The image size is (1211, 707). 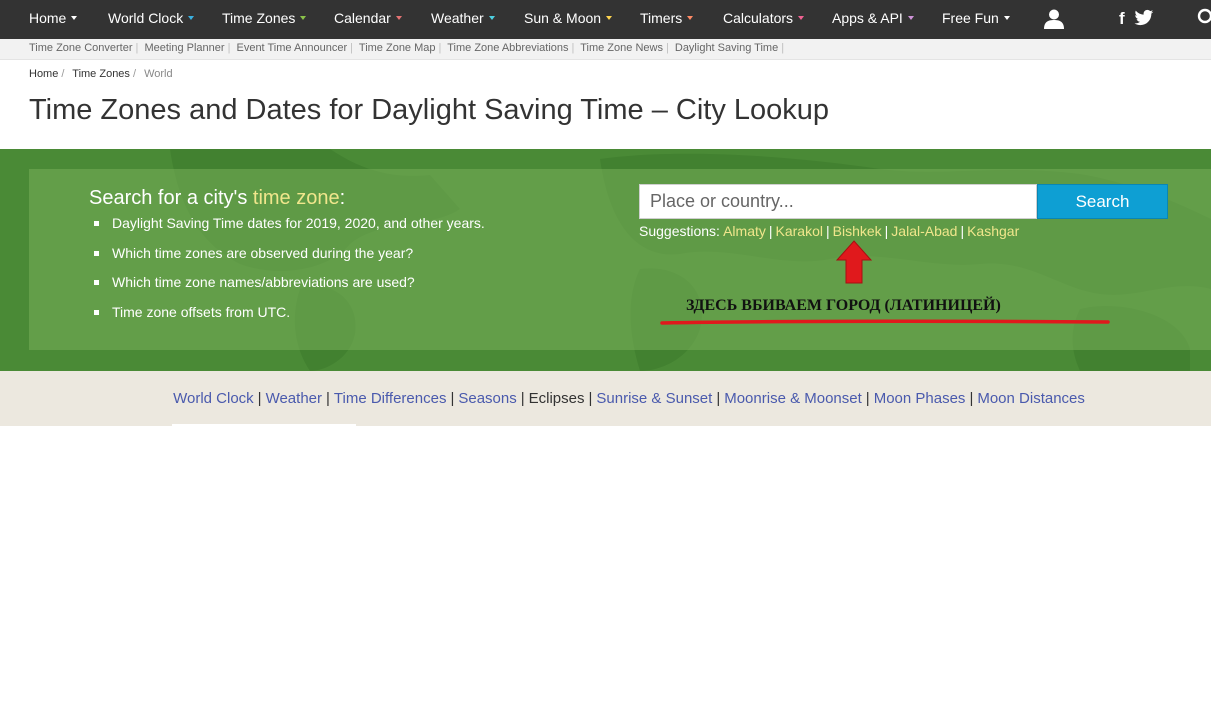 I want to click on breadcrumb-time-zones: Time Zones, so click(x=101, y=74).